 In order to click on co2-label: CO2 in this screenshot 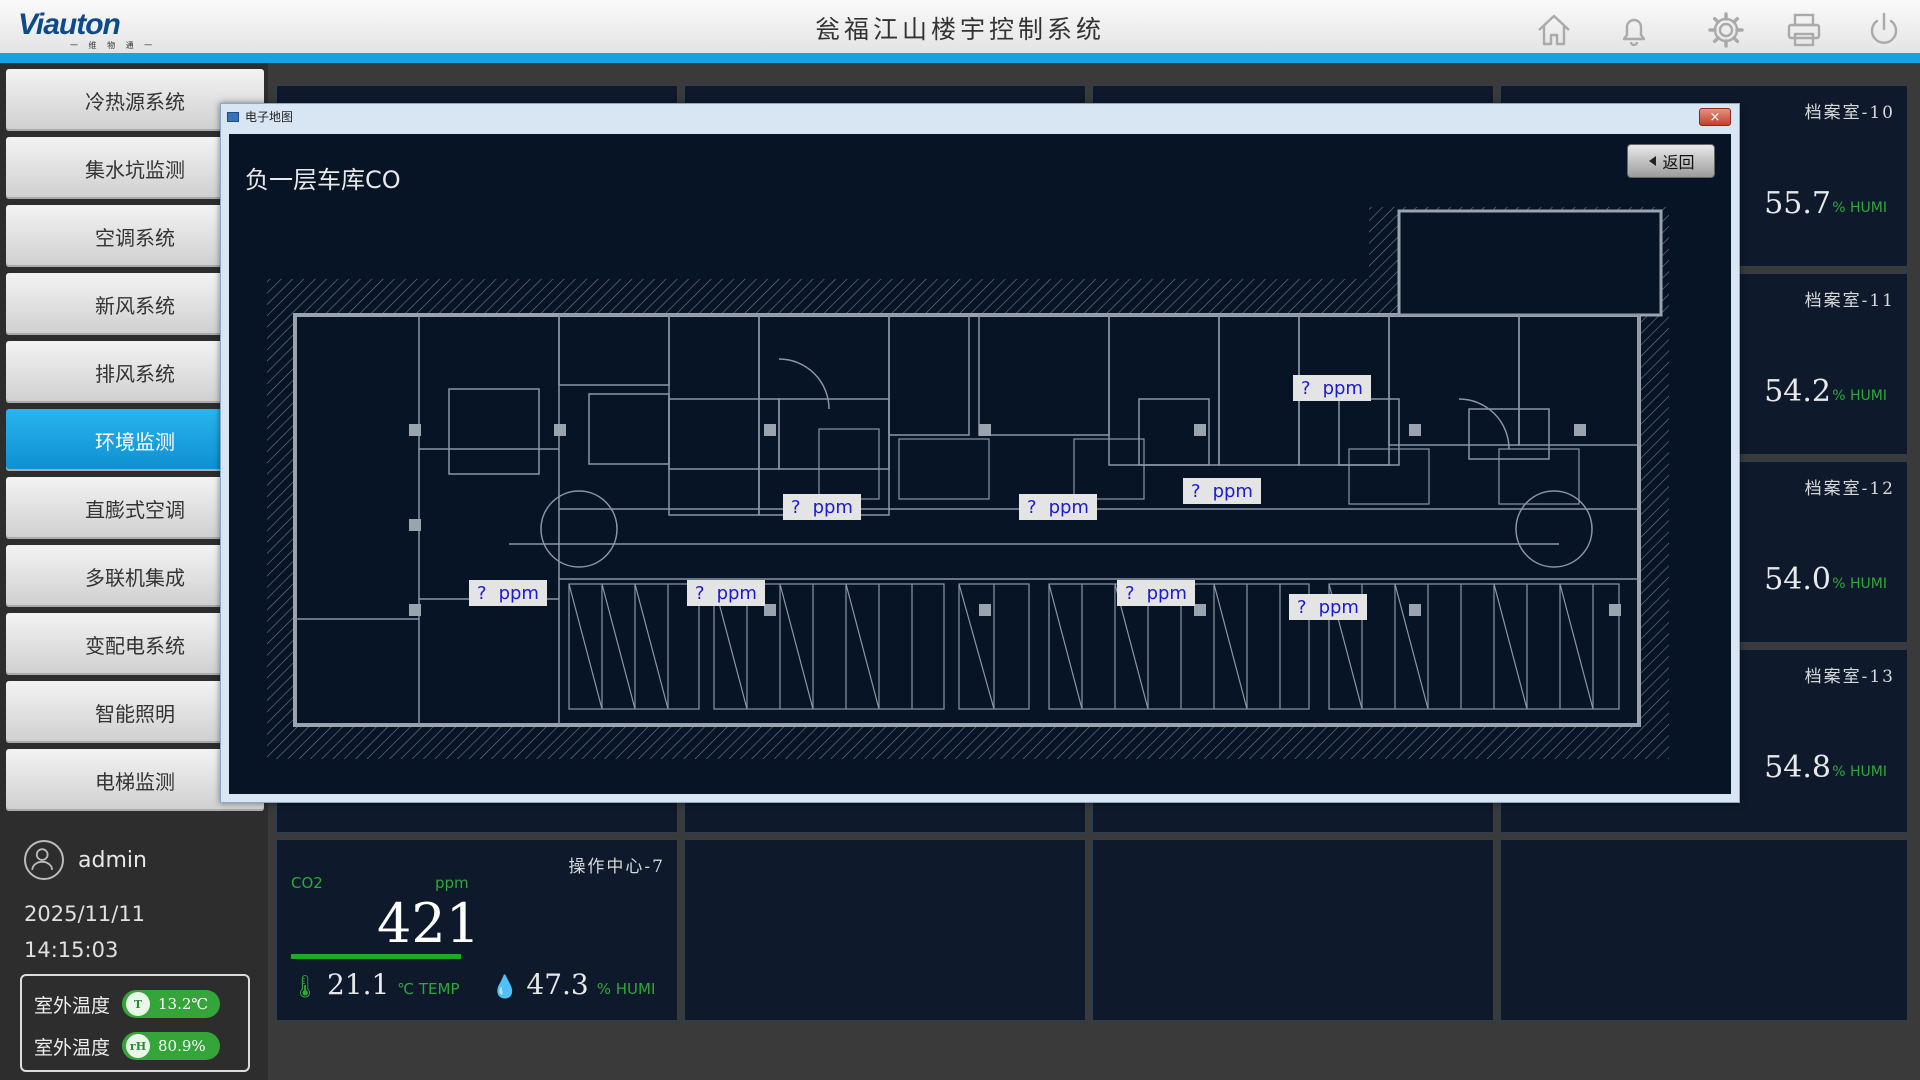, I will do `click(307, 883)`.